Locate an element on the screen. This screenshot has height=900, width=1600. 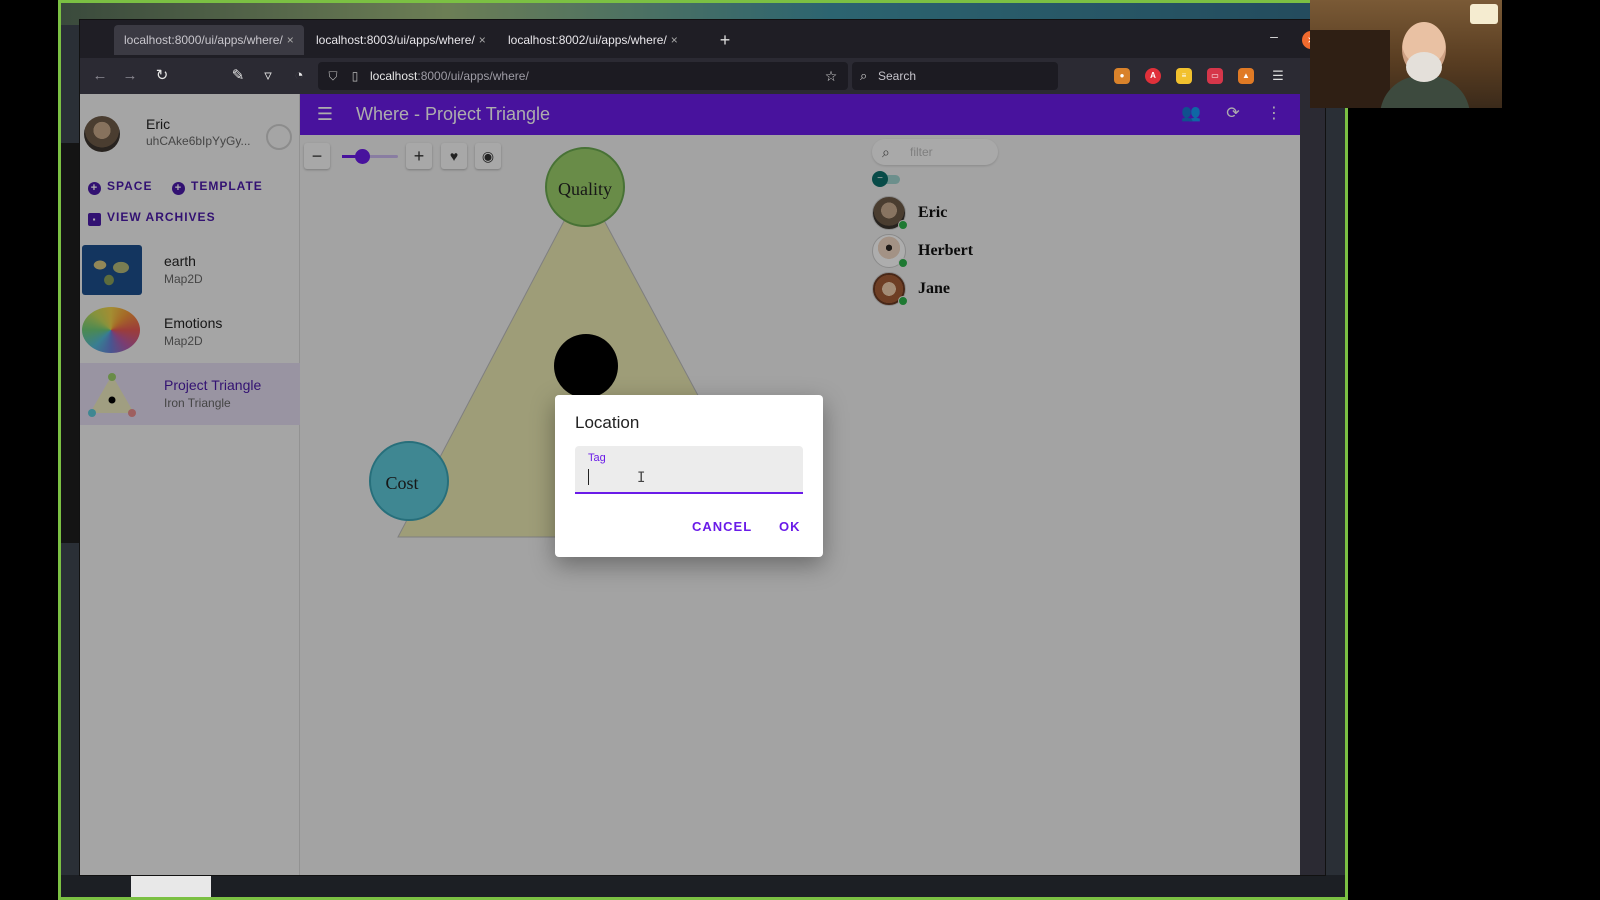
agent-name: Herbert is located at coordinates (946, 250).